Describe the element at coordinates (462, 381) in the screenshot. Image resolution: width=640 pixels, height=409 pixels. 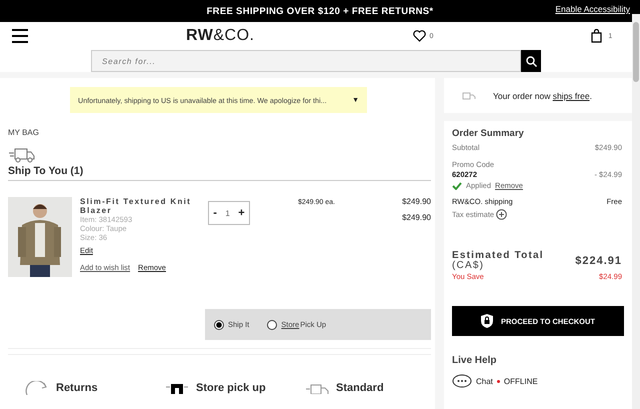
I see `chat-icon` at that location.